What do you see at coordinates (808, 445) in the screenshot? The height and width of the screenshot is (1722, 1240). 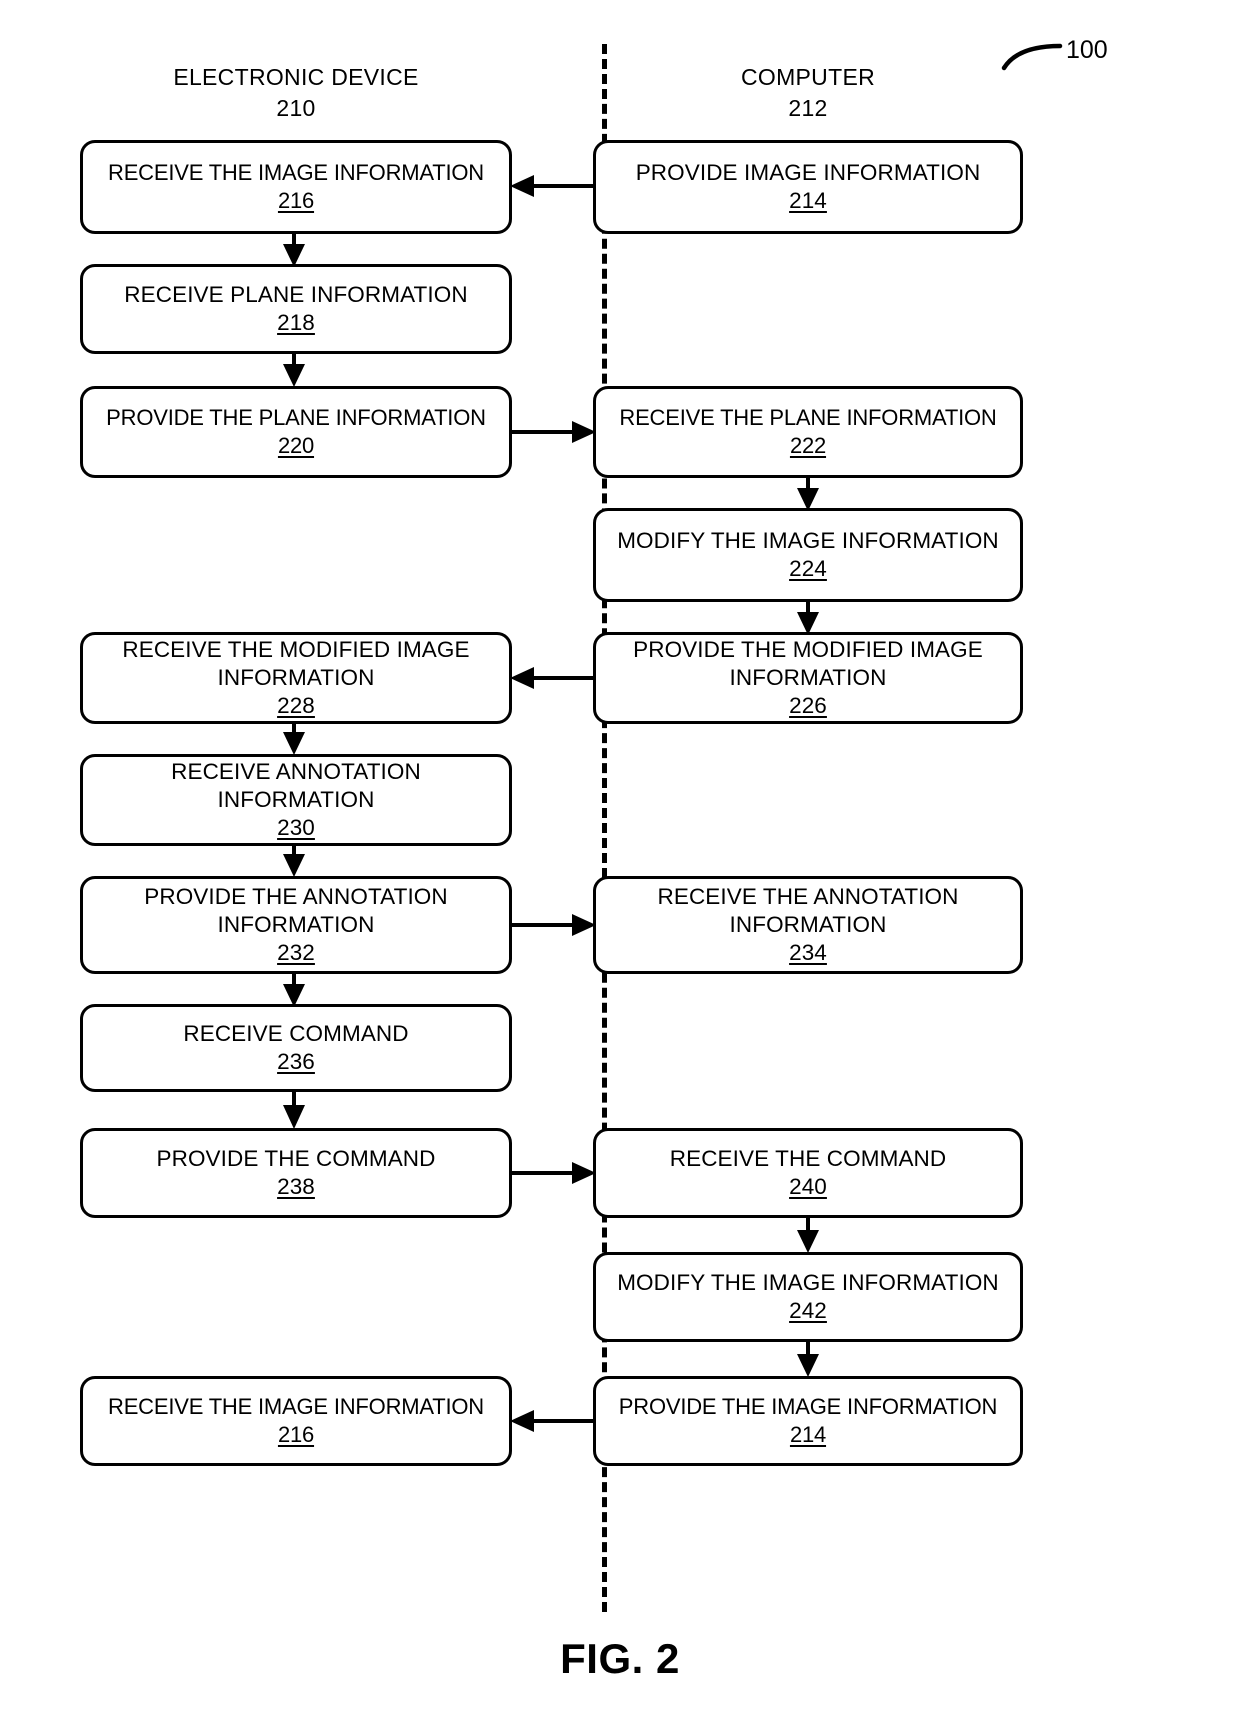 I see `step-number: 222` at bounding box center [808, 445].